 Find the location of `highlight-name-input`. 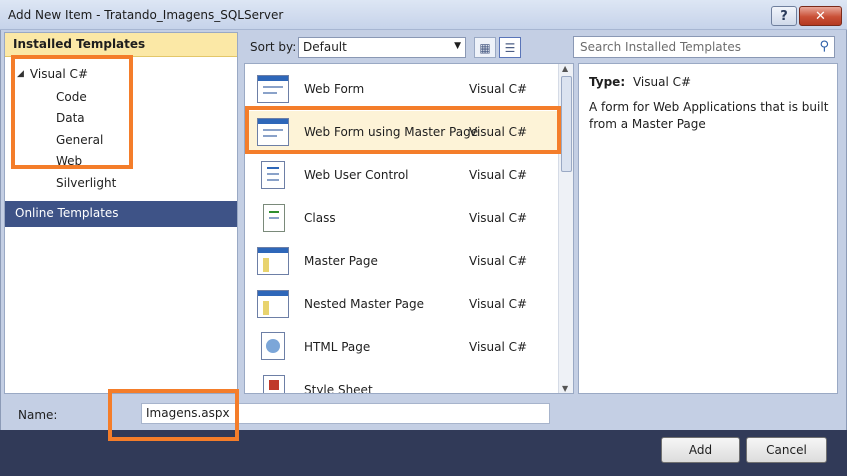

highlight-name-input is located at coordinates (173, 415).